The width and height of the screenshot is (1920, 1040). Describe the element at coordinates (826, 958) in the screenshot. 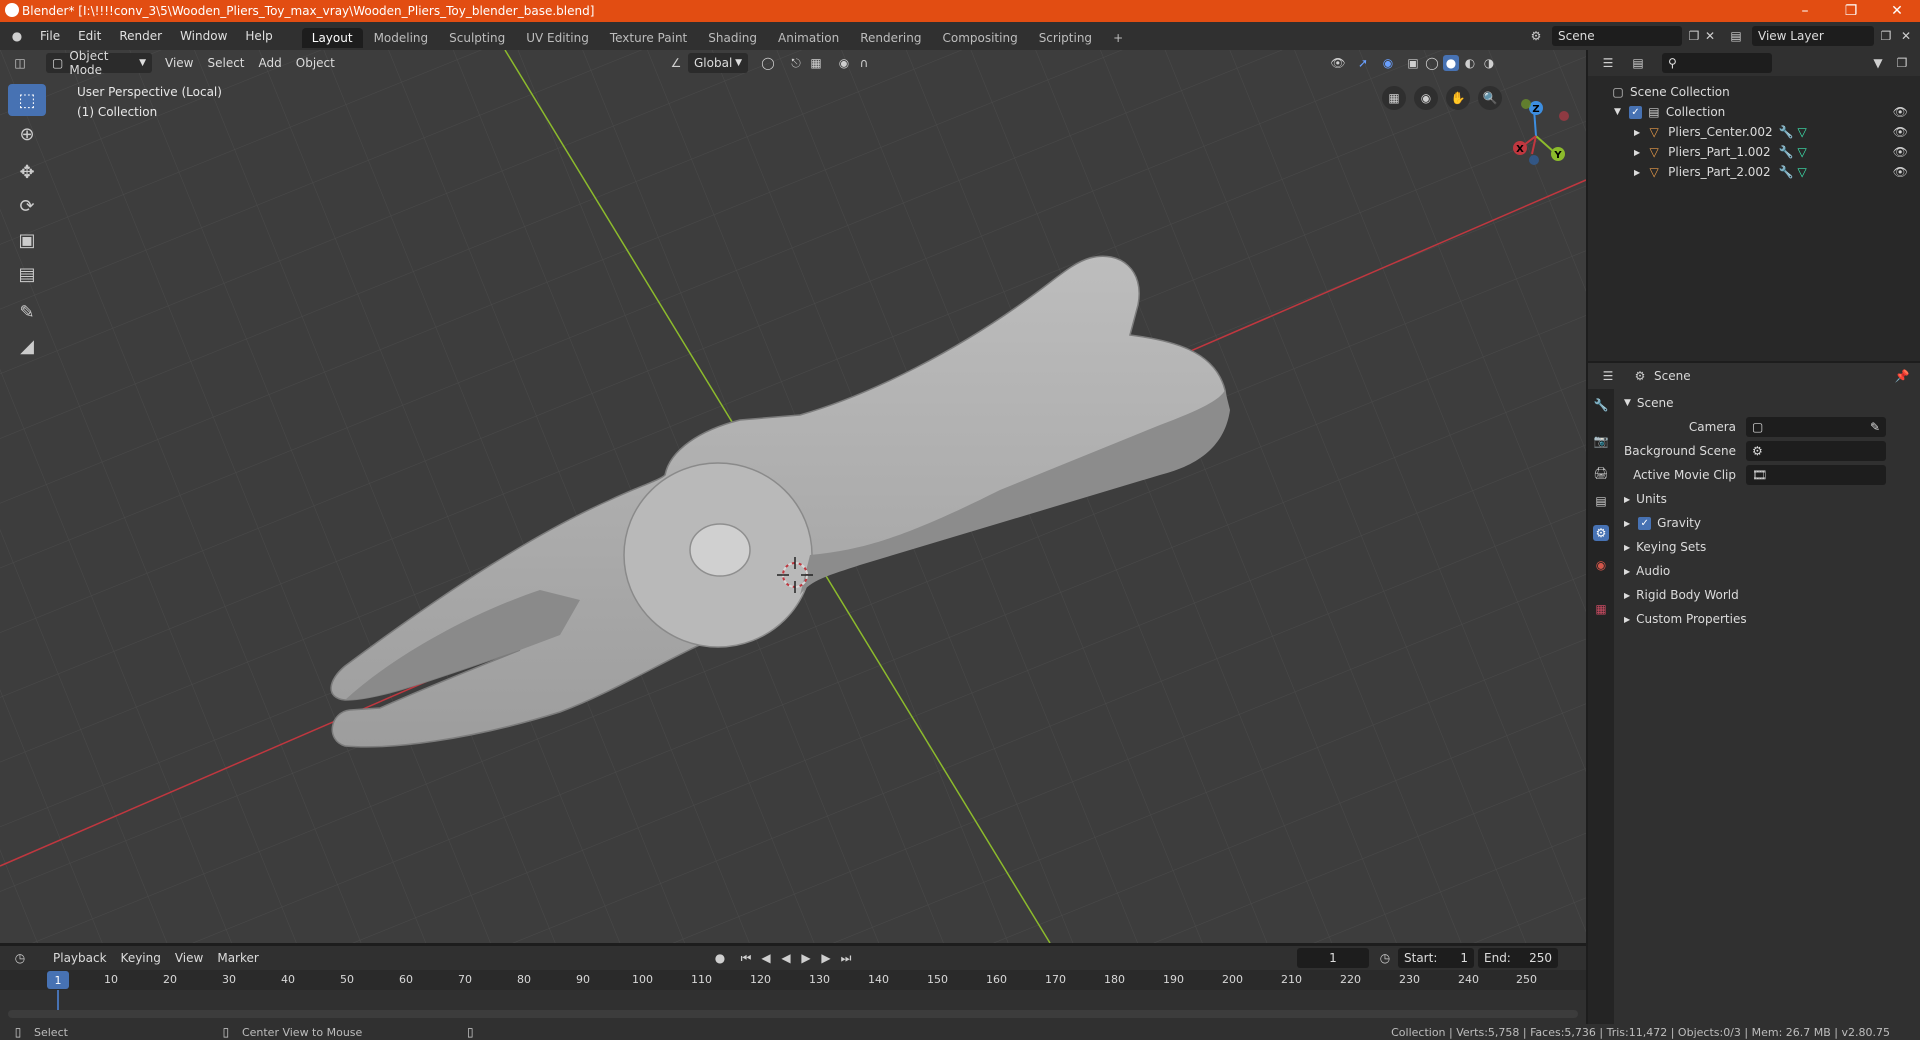

I see `next-keyframe-icon: ▶` at that location.